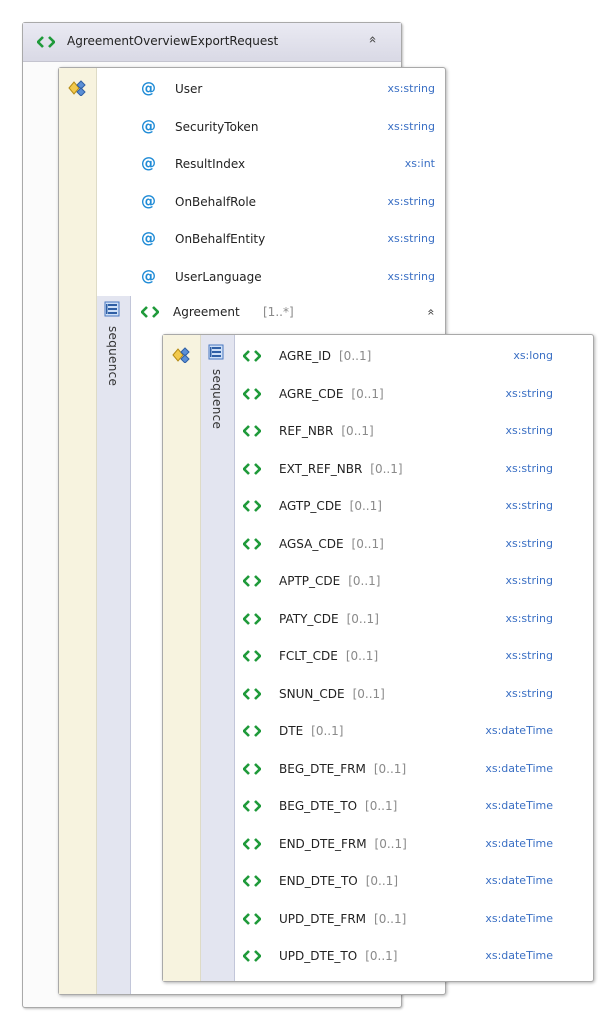 The image size is (598, 1029). Describe the element at coordinates (400, 806) in the screenshot. I see `element-row: BEG_DTE_TO [0..1] xs:dateTime` at that location.